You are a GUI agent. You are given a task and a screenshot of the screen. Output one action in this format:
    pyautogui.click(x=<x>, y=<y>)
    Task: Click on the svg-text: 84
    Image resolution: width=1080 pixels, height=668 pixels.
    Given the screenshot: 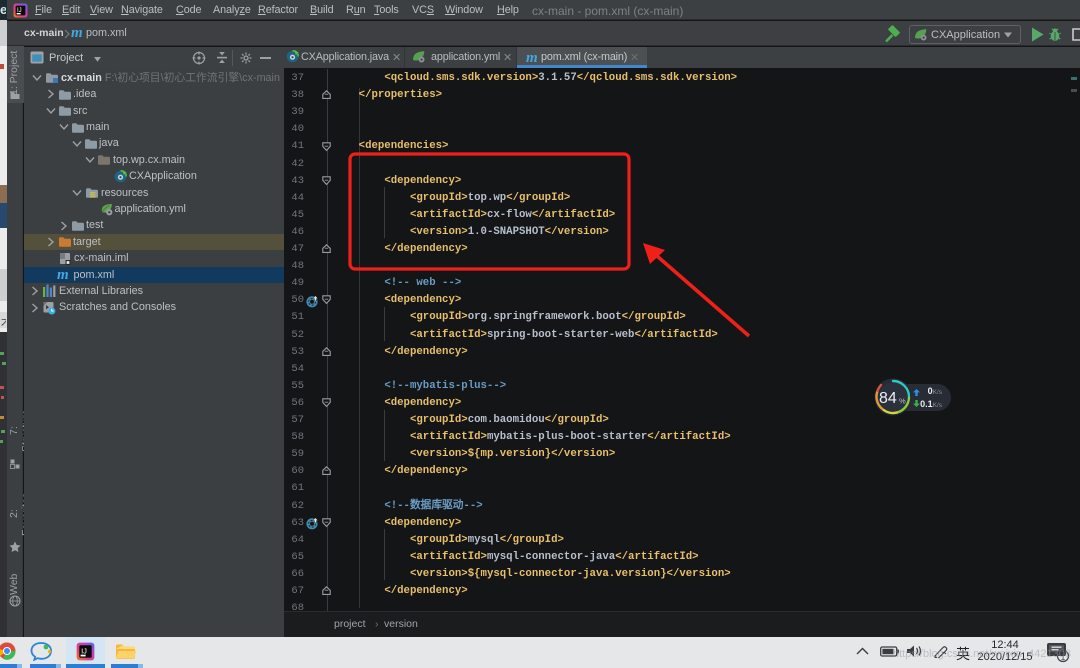 What is the action you would take?
    pyautogui.click(x=888, y=398)
    